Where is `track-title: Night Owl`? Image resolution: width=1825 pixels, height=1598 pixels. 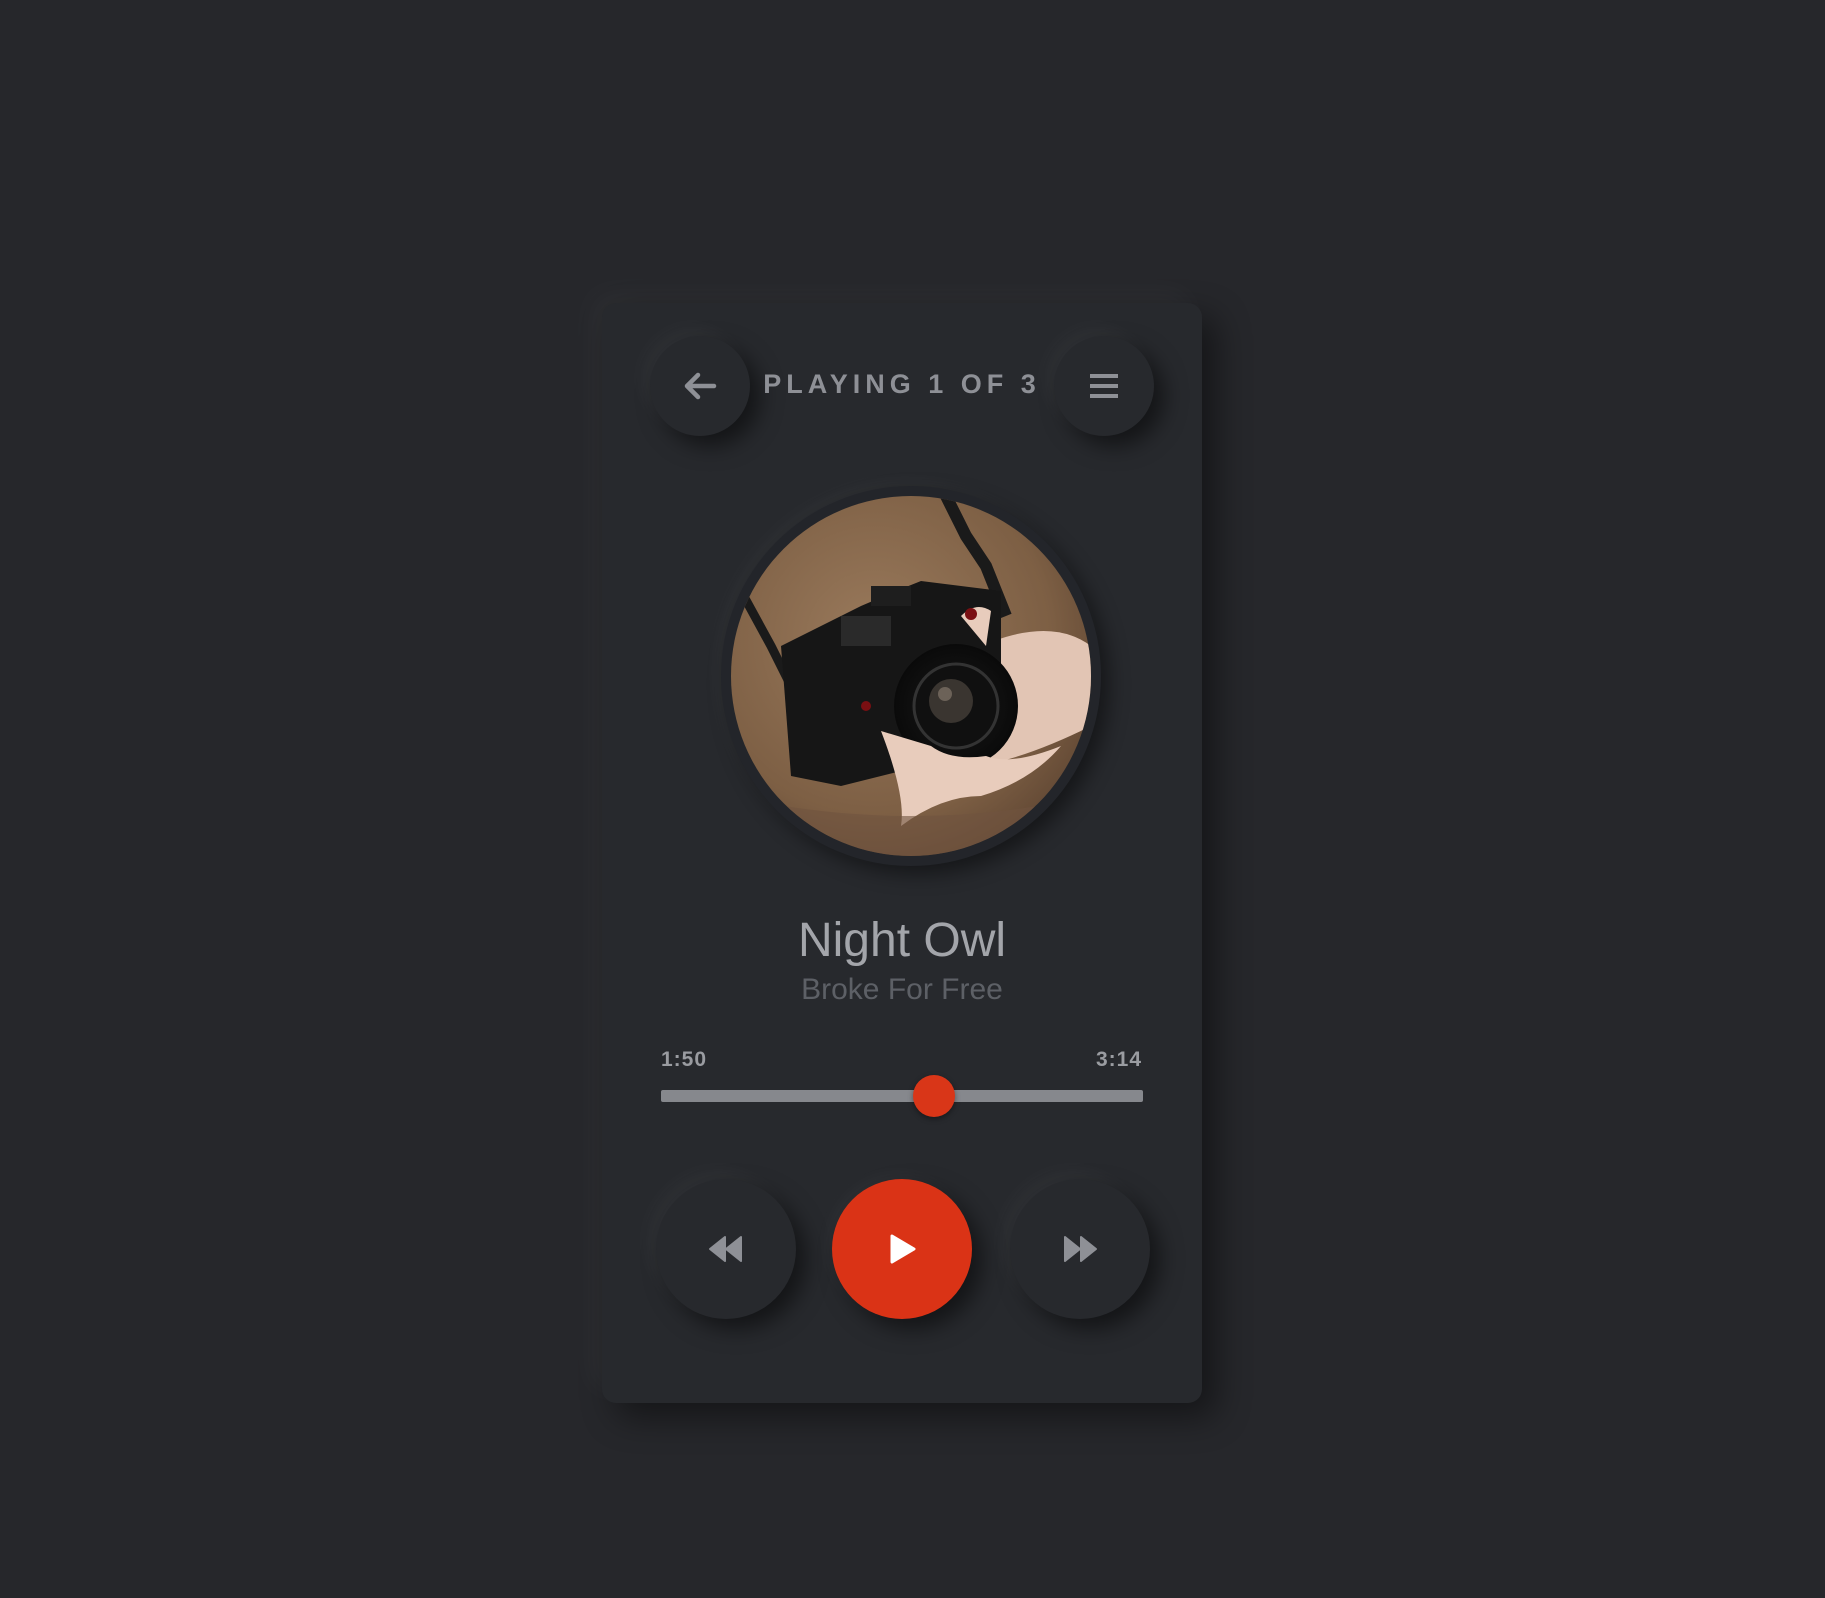
track-title: Night Owl is located at coordinates (902, 940).